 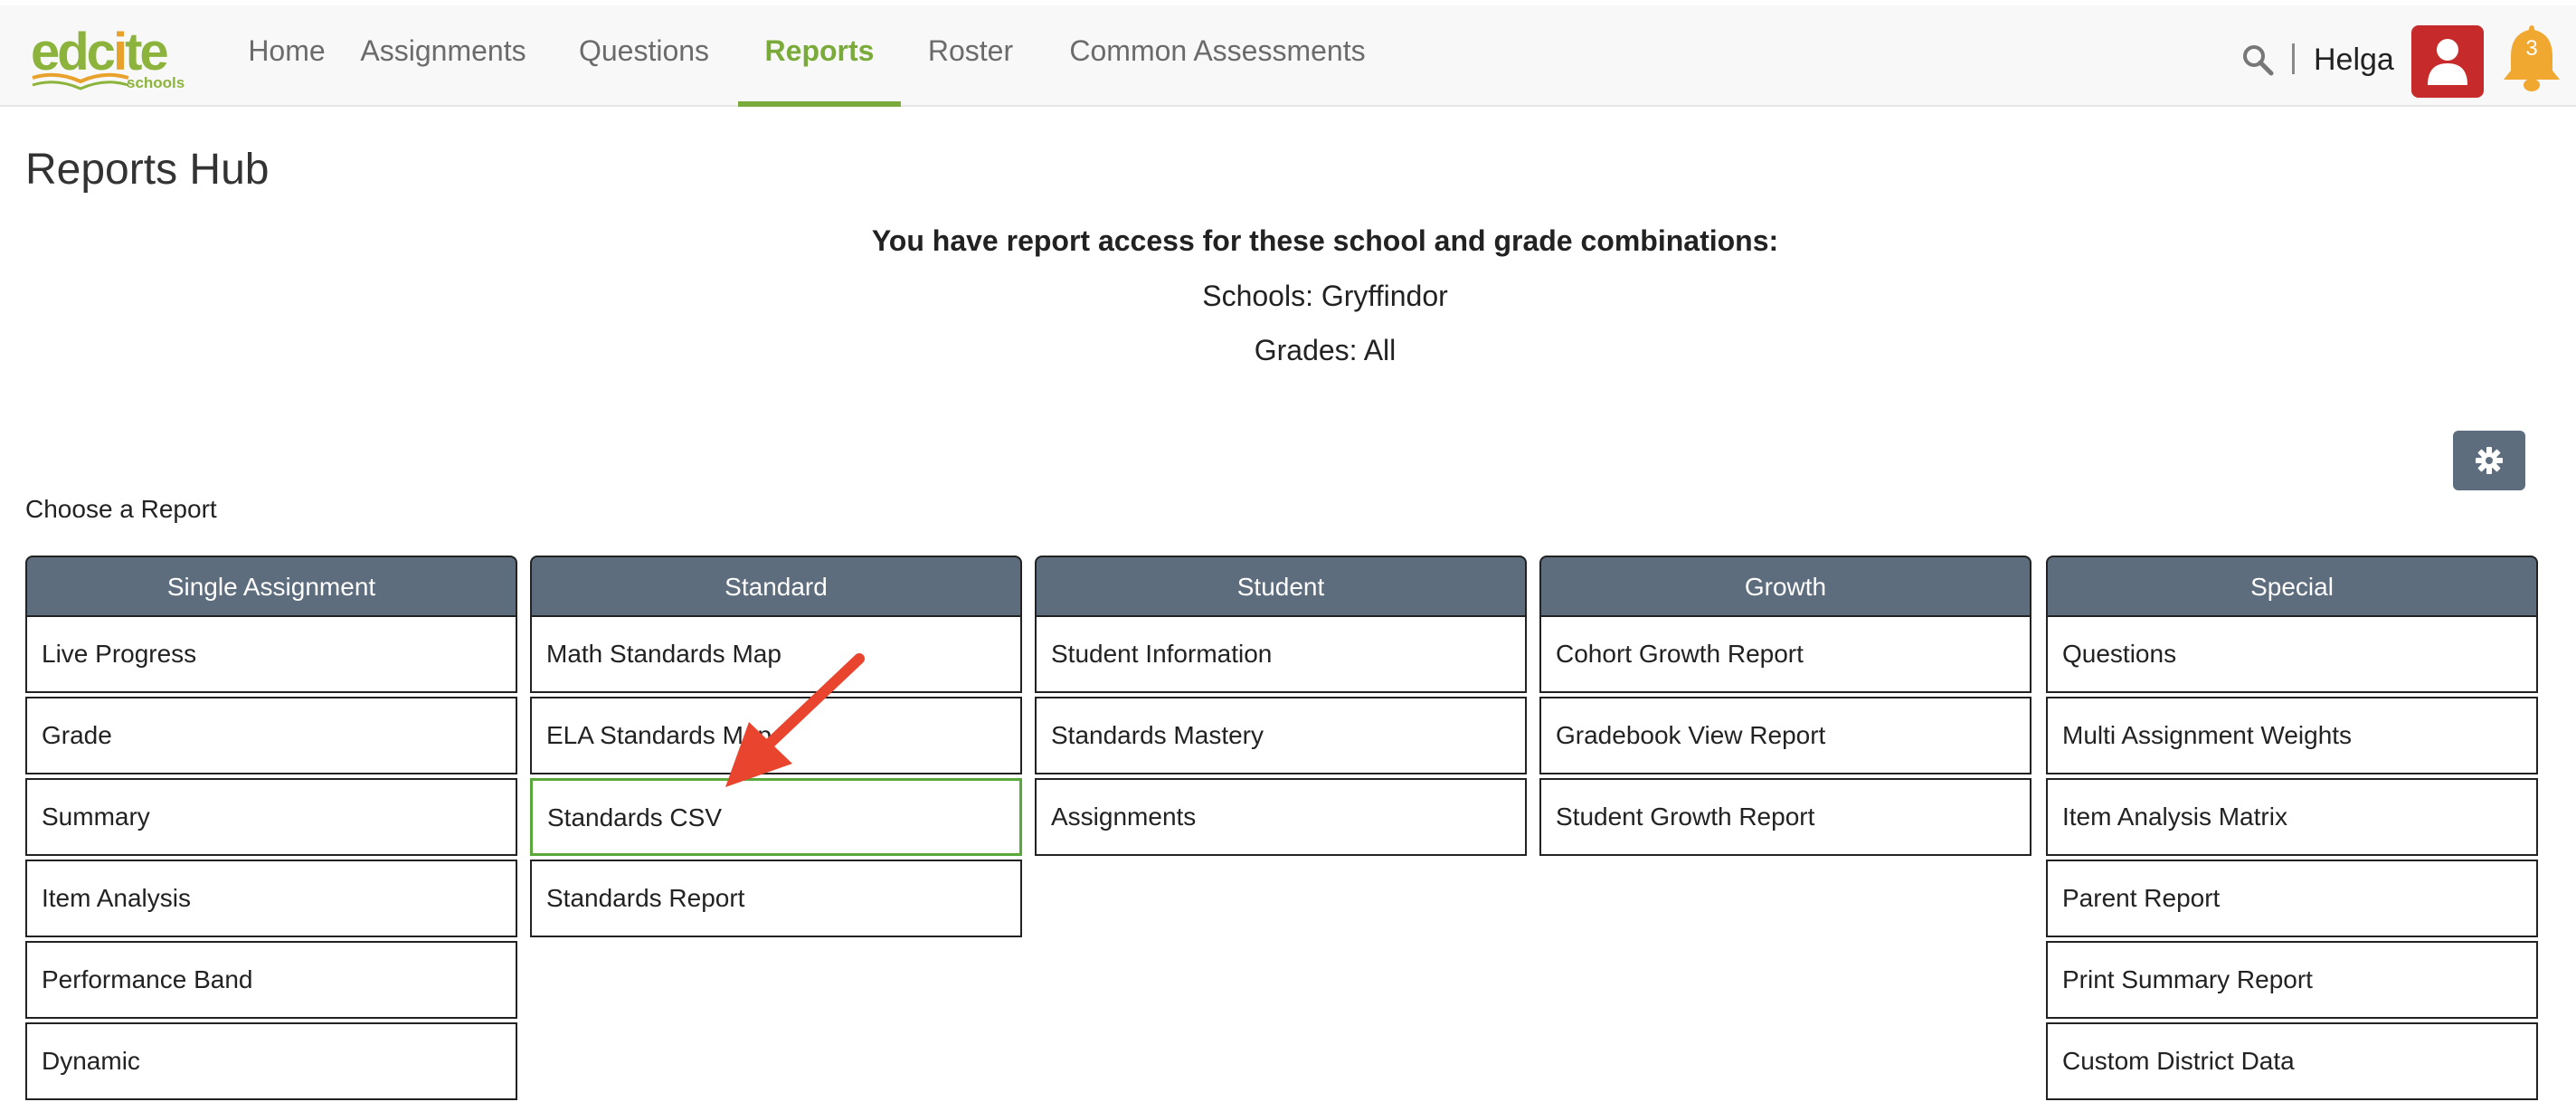 What do you see at coordinates (2292, 980) in the screenshot?
I see `report-print-summary: Print Summary Report` at bounding box center [2292, 980].